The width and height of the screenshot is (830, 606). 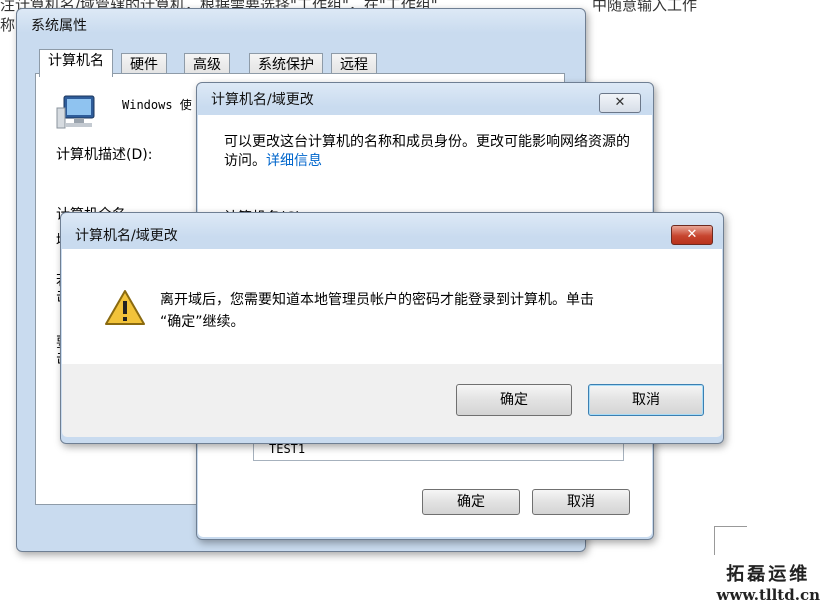 I want to click on domain-cancel-button: 取消, so click(x=581, y=502).